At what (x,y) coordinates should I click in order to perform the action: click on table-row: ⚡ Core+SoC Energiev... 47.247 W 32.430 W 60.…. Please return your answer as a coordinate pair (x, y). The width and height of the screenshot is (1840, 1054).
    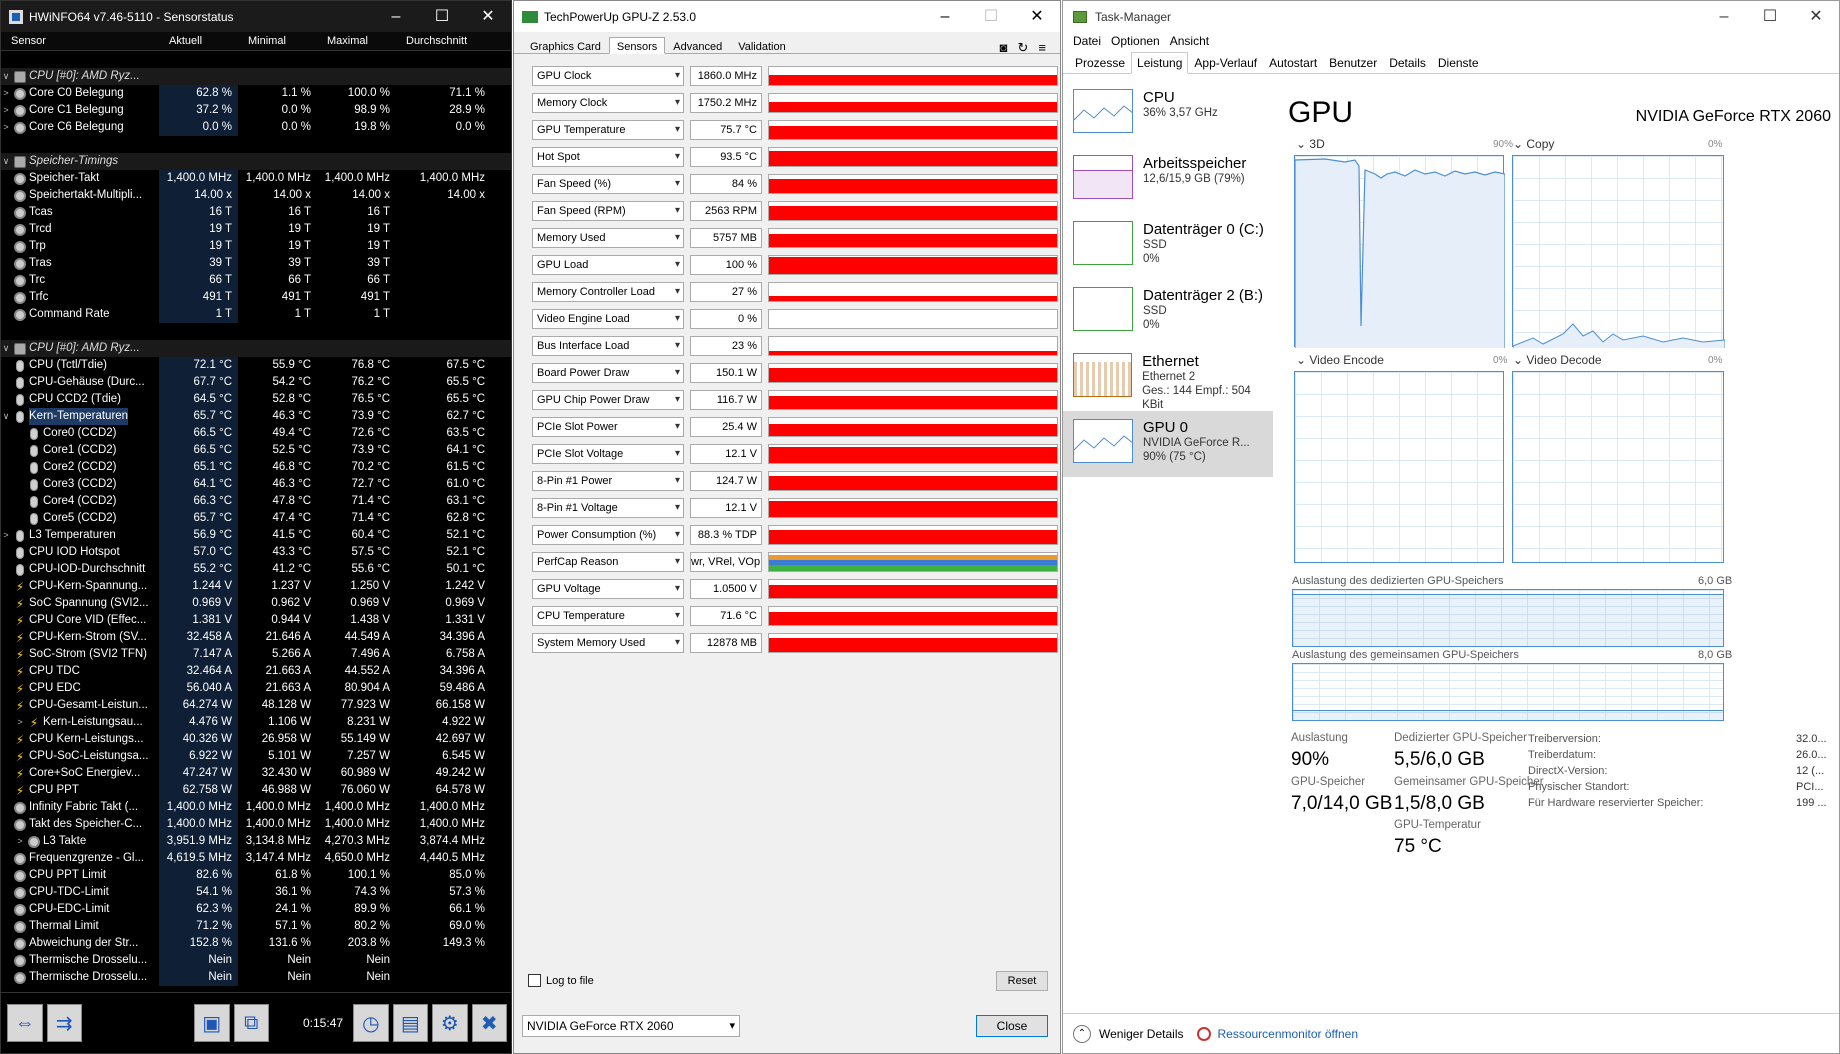
    Looking at the image, I should click on (256, 773).